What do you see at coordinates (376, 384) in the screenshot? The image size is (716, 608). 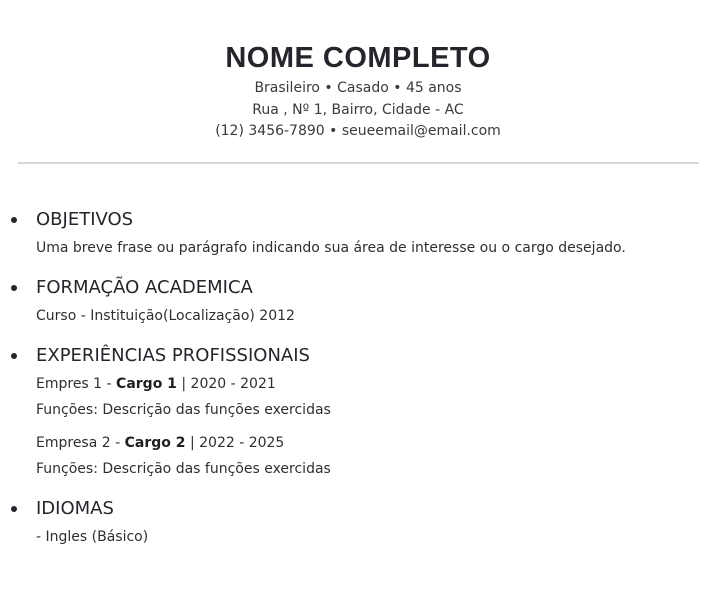 I see `job-heading: Empres 1 - Cargo 1 | 2020 - 2021` at bounding box center [376, 384].